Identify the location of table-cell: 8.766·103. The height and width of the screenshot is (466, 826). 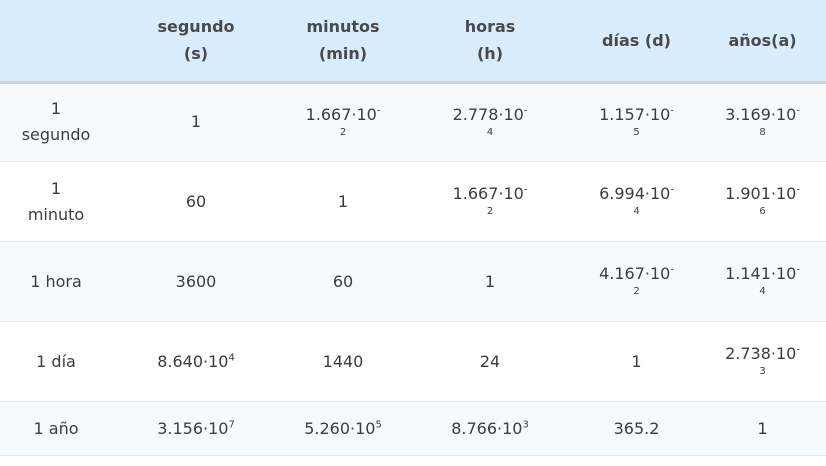
(490, 429).